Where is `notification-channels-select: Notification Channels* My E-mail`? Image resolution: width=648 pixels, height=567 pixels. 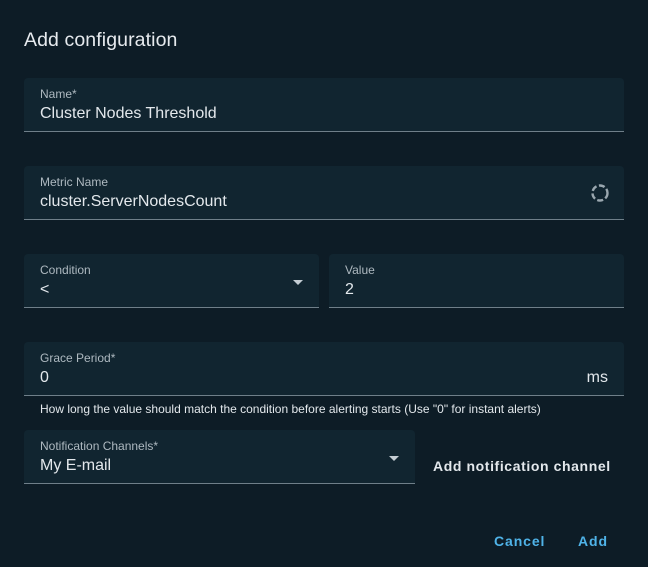
notification-channels-select: Notification Channels* My E-mail is located at coordinates (219, 457).